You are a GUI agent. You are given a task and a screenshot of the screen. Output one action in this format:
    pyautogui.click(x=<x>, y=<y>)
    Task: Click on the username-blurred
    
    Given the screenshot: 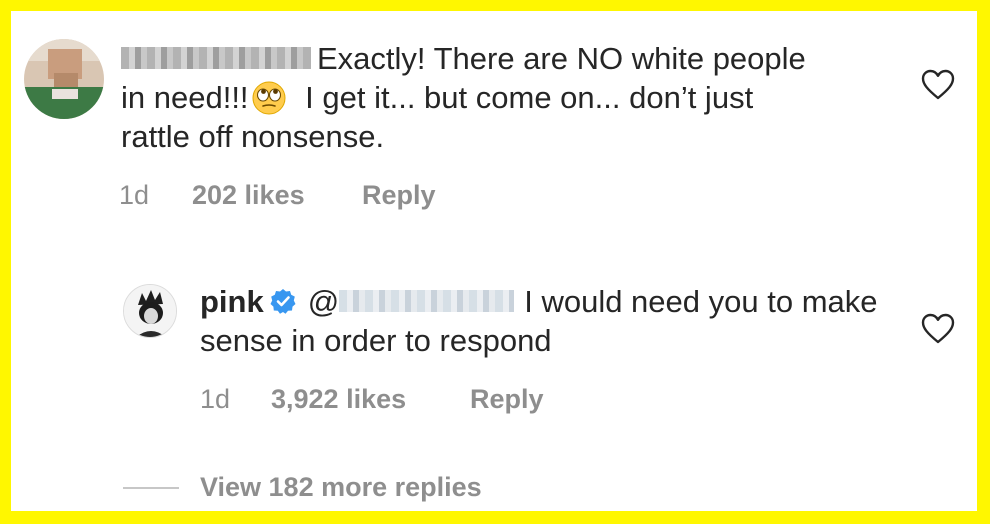 What is the action you would take?
    pyautogui.click(x=216, y=57)
    